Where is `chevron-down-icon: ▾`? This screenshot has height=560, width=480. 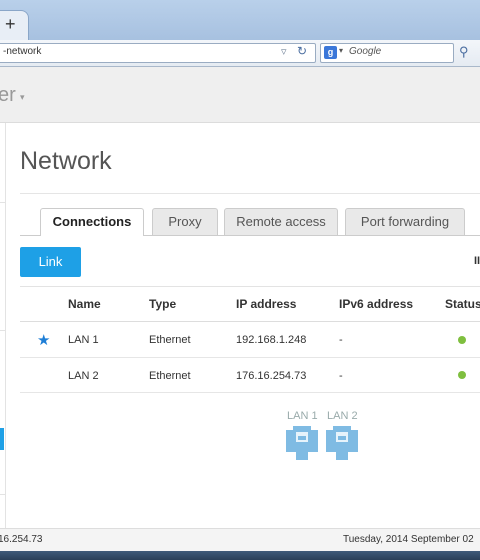 chevron-down-icon: ▾ is located at coordinates (22, 97).